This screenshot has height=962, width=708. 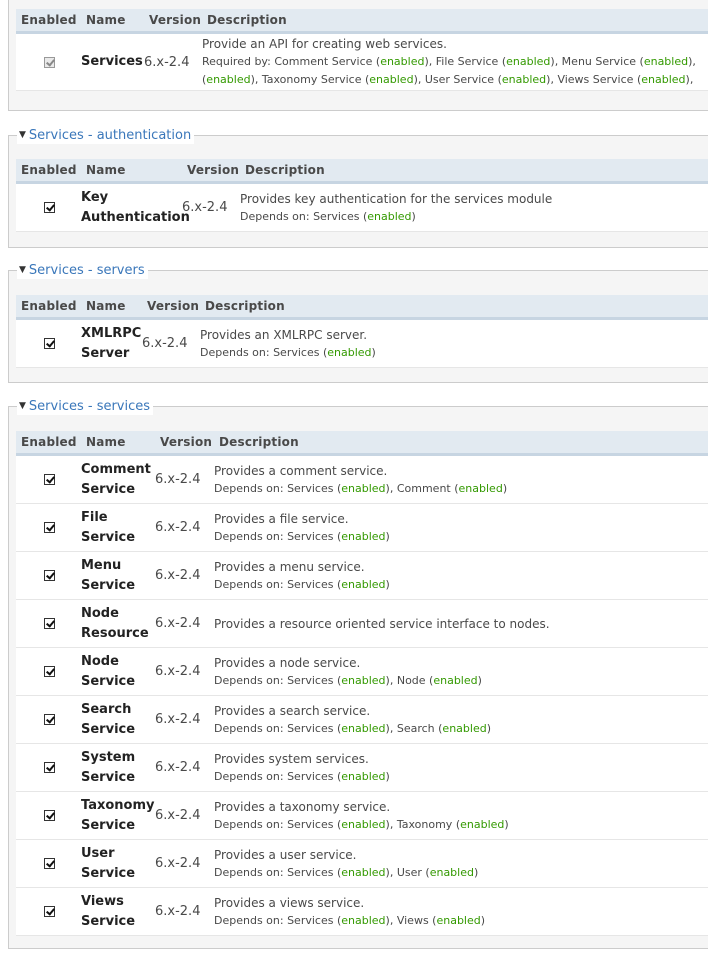 What do you see at coordinates (100, 661) in the screenshot?
I see `module-name-line-1: Node` at bounding box center [100, 661].